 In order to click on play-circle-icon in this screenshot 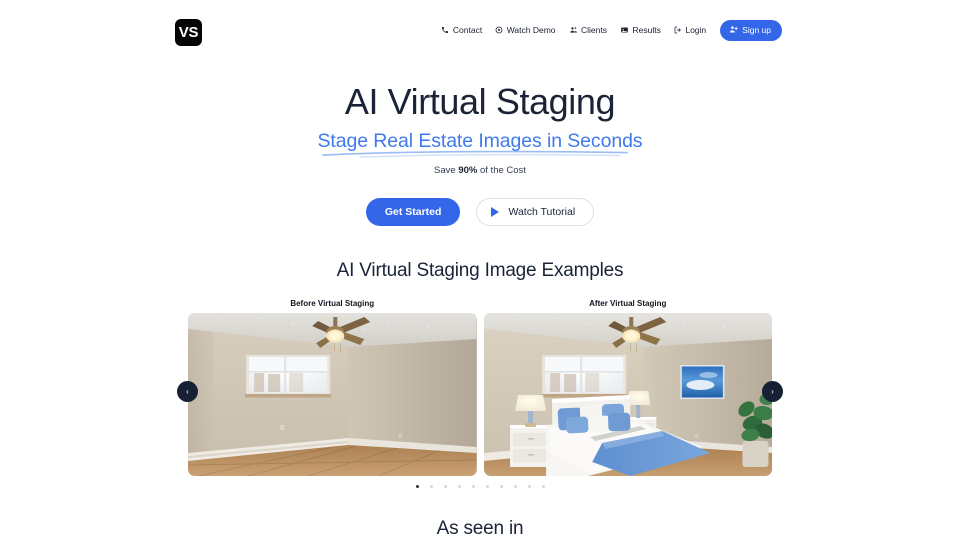, I will do `click(499, 30)`.